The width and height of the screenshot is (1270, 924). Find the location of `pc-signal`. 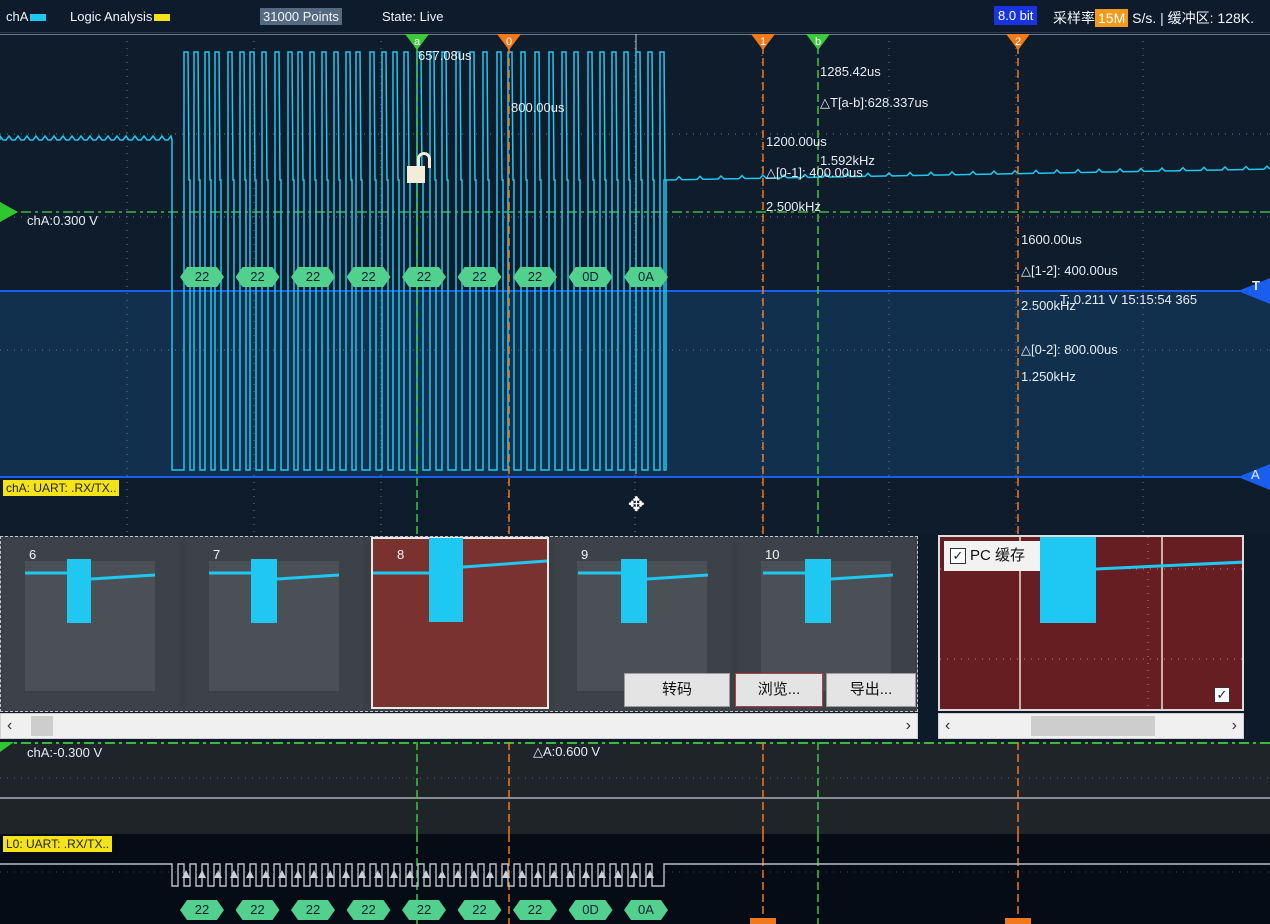

pc-signal is located at coordinates (1168, 565).